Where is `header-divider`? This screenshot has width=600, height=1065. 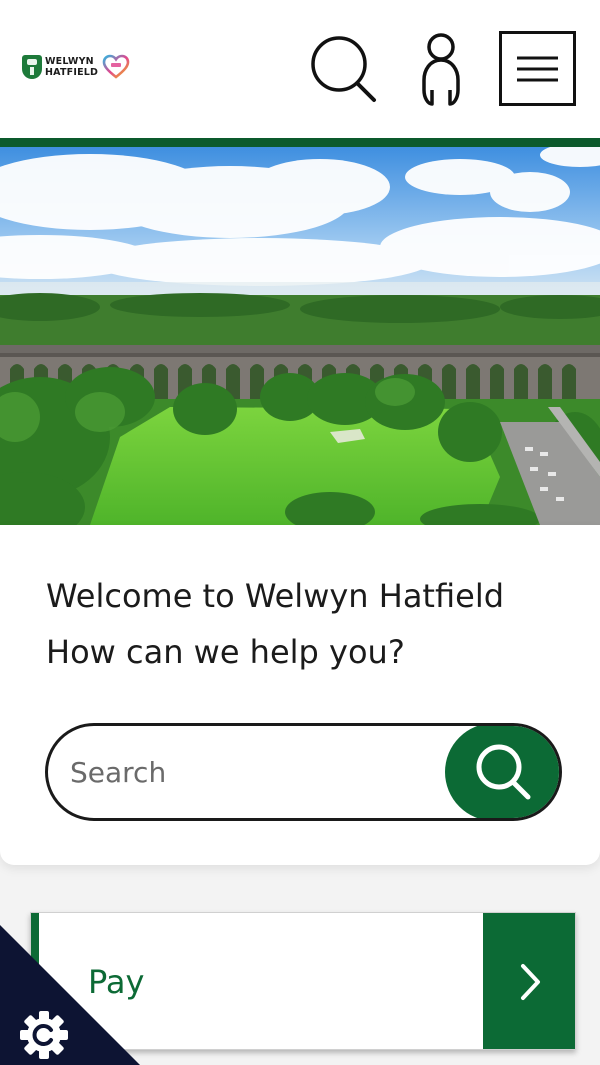 header-divider is located at coordinates (300, 142).